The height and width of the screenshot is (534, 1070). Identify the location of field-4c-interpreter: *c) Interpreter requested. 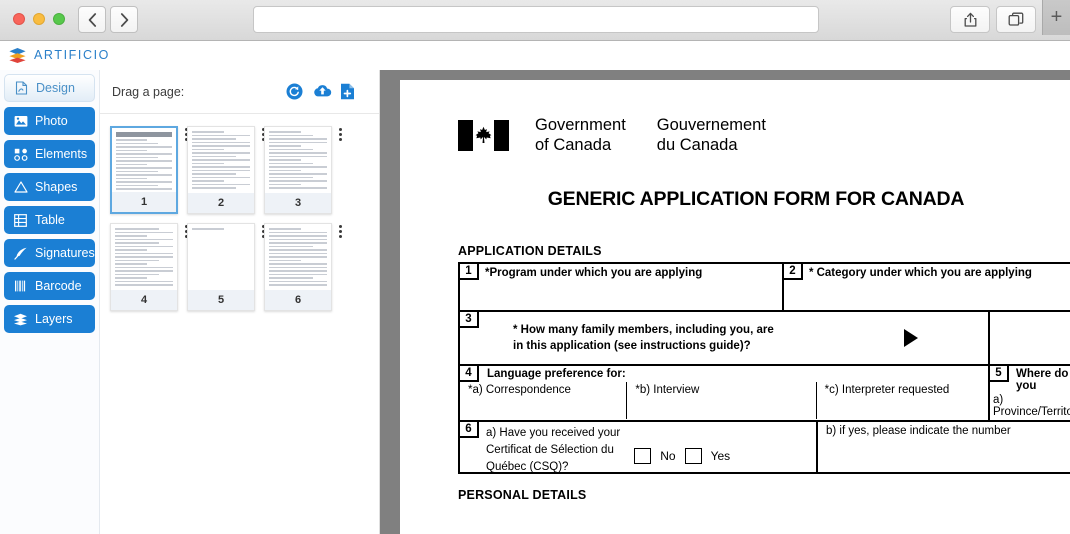
(902, 400).